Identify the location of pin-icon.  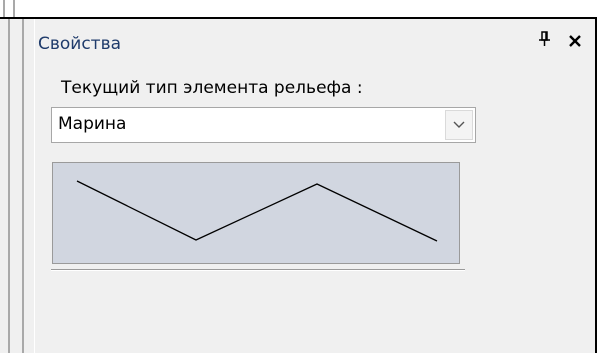
(545, 42).